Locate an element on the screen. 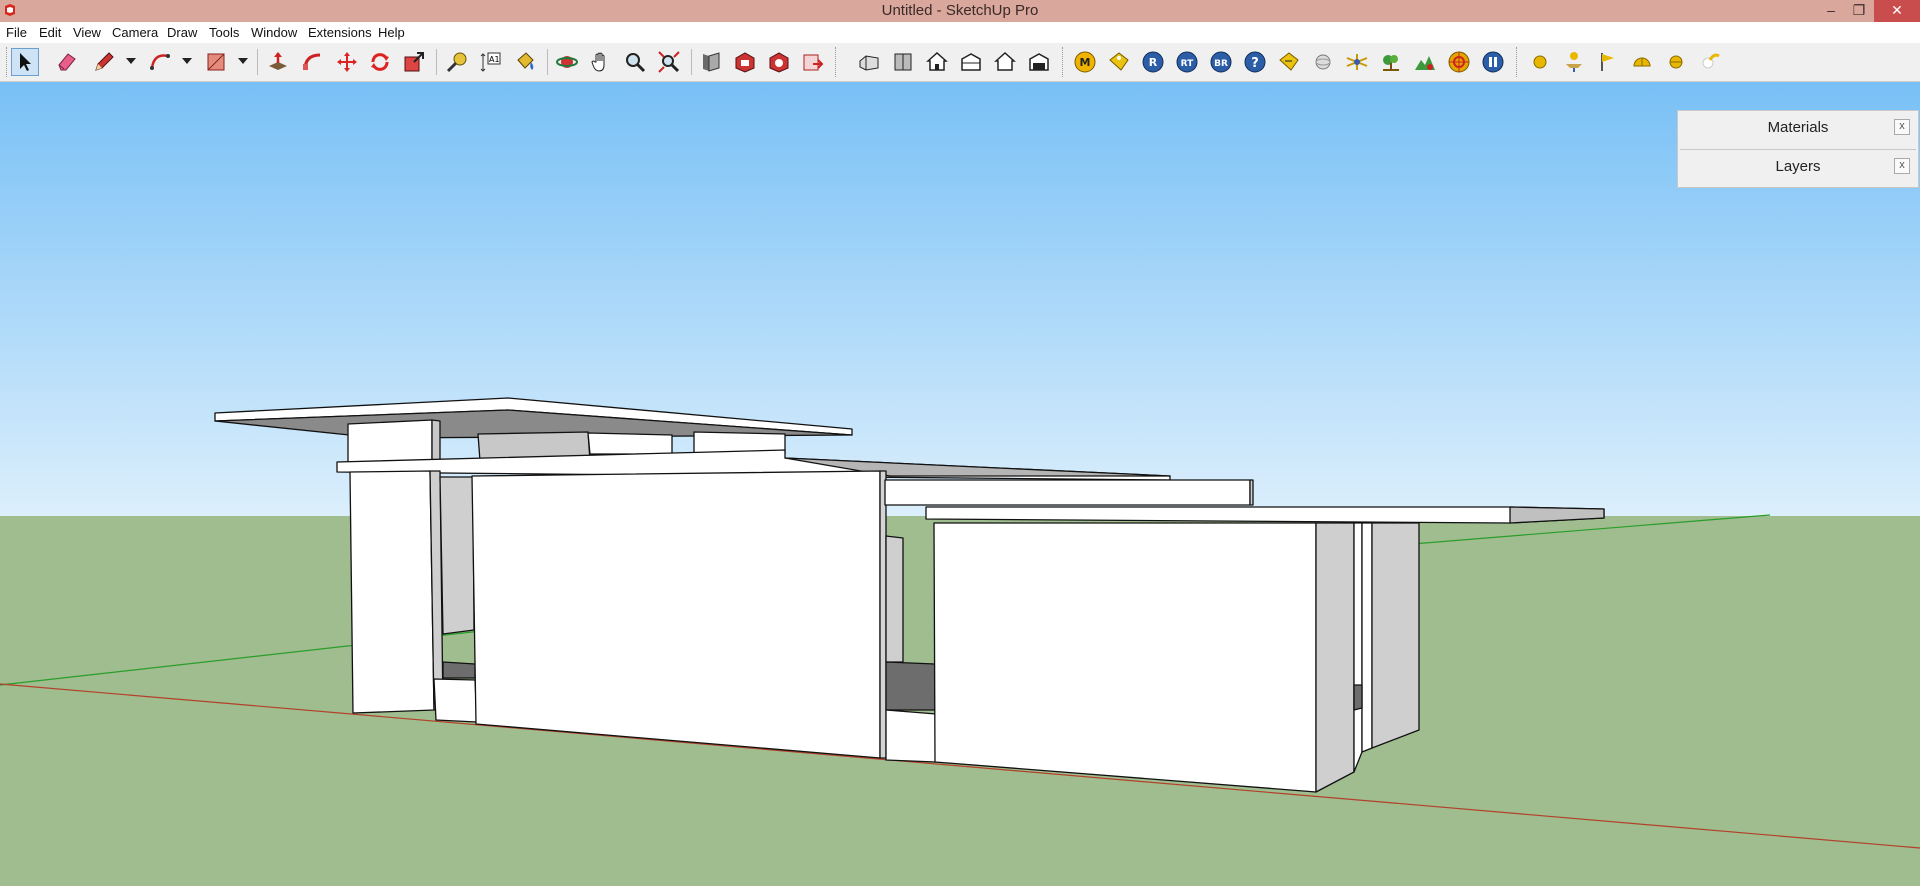 The height and width of the screenshot is (886, 1920). scale-tool is located at coordinates (414, 62).